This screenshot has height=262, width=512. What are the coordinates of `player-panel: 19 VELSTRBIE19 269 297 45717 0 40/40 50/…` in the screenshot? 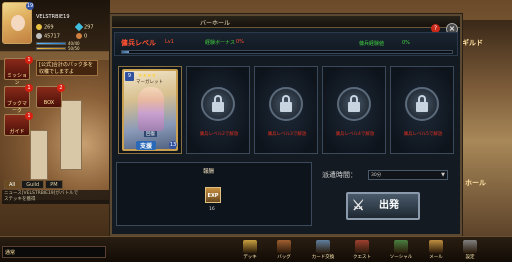 It's located at (55, 26).